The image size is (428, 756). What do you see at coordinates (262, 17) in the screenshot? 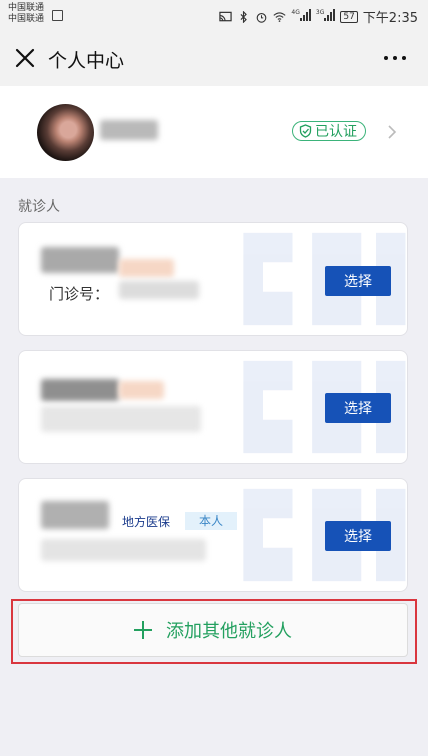
I see `alarm-icon` at bounding box center [262, 17].